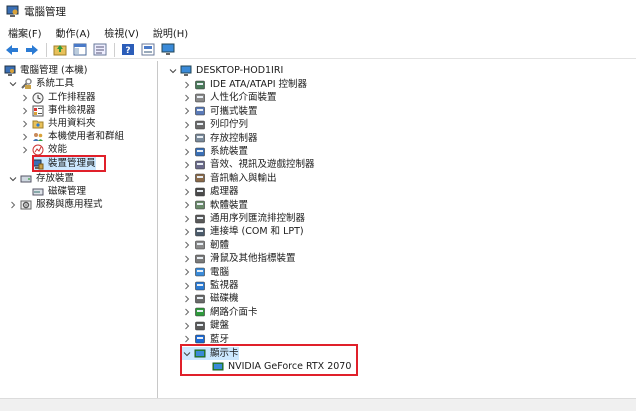  What do you see at coordinates (243, 218) in the screenshot?
I see `device-category-item: 通用序列匯流排控制器` at bounding box center [243, 218].